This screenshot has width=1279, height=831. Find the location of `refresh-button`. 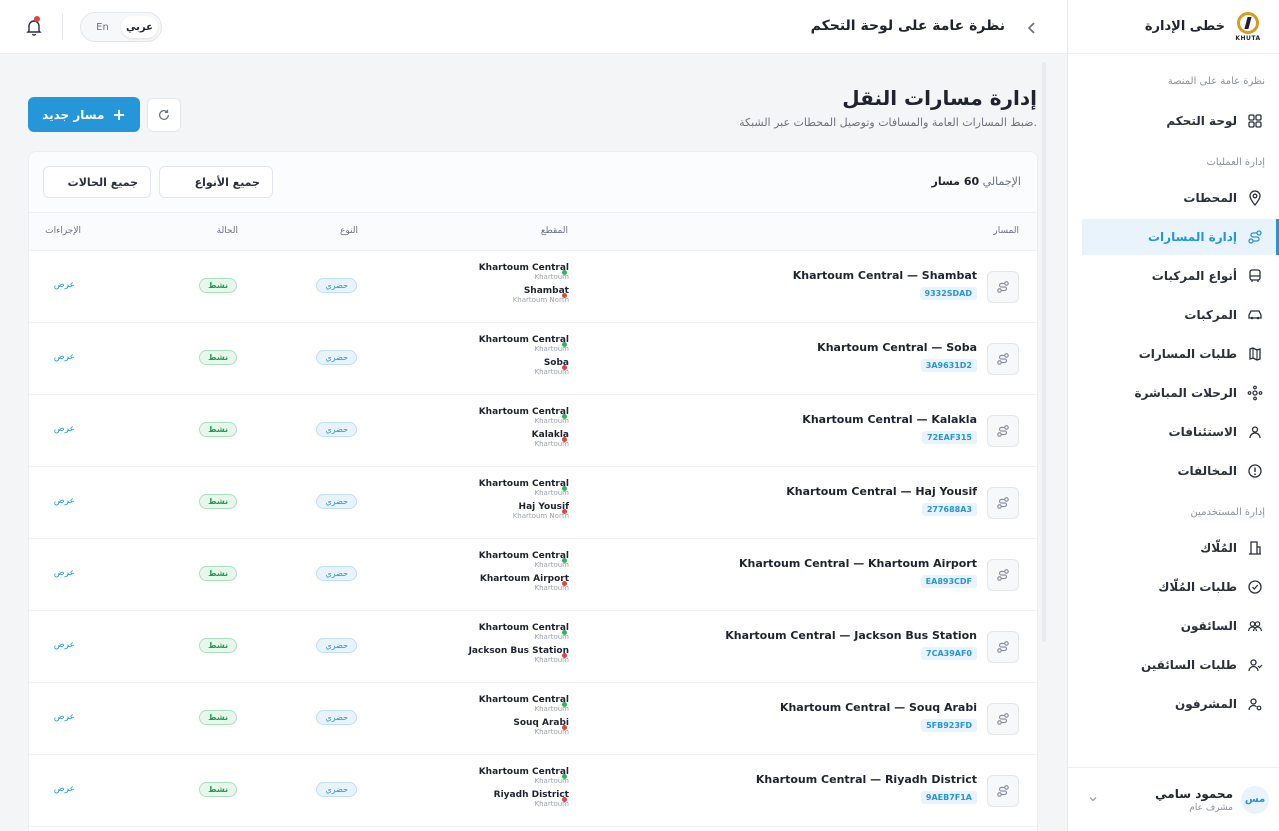

refresh-button is located at coordinates (164, 115).